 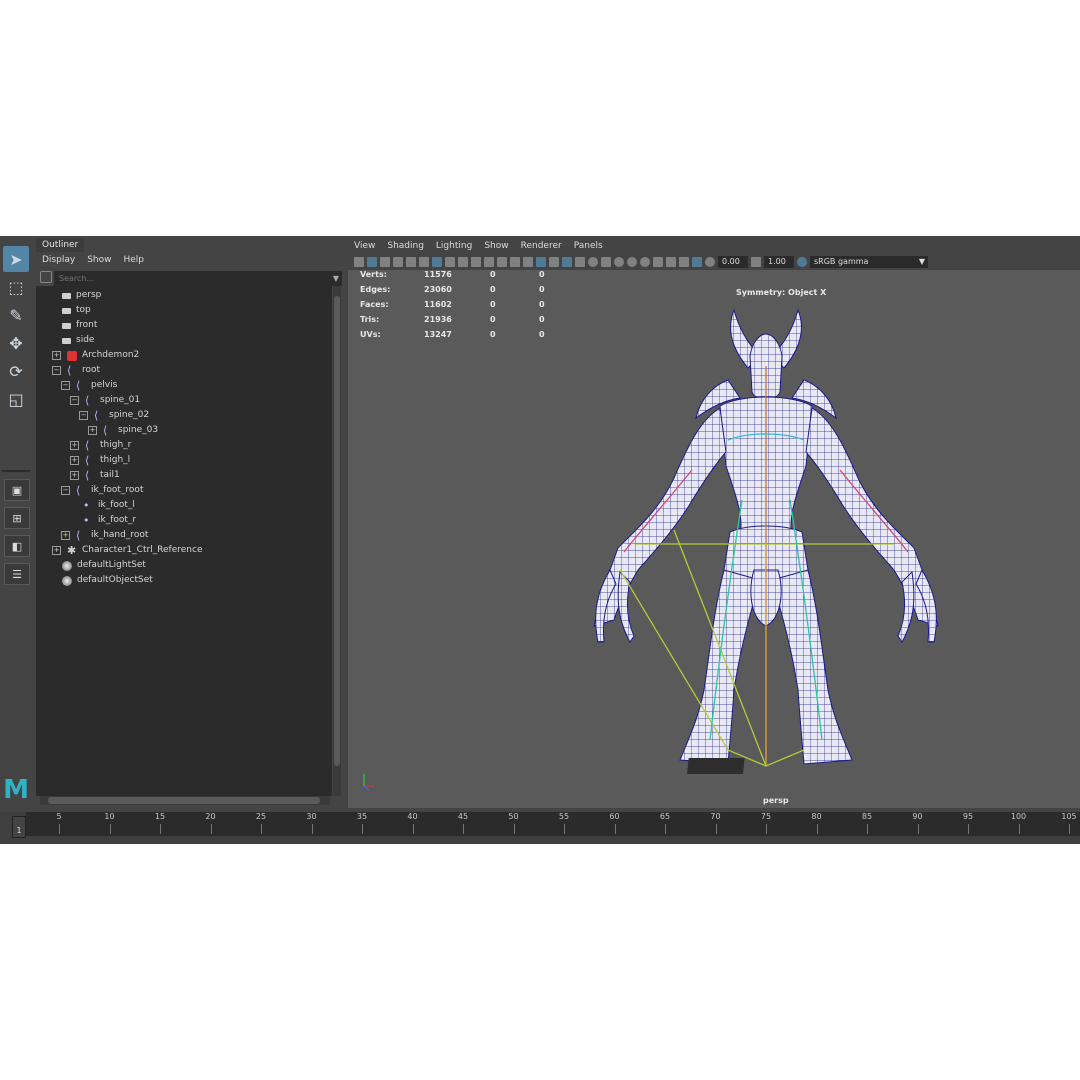 What do you see at coordinates (405, 246) in the screenshot?
I see `viewport-menu-shading: Shading` at bounding box center [405, 246].